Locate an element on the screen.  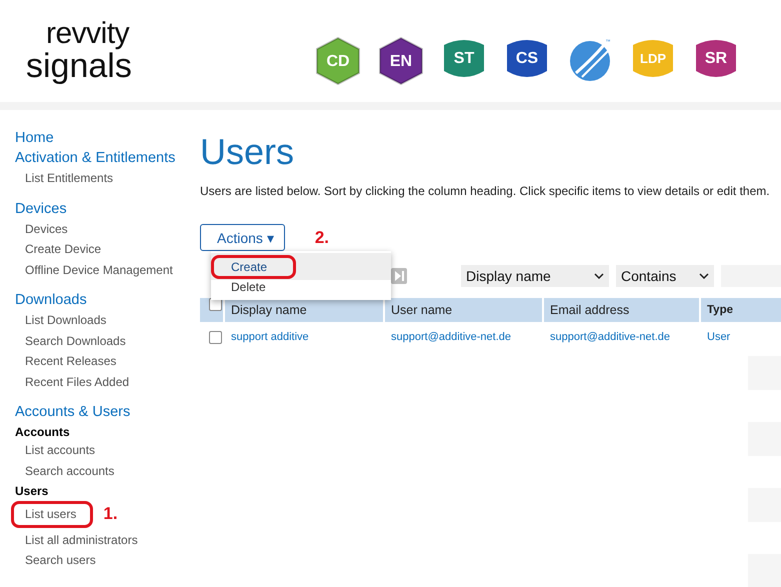
row-checkbox is located at coordinates (215, 337).